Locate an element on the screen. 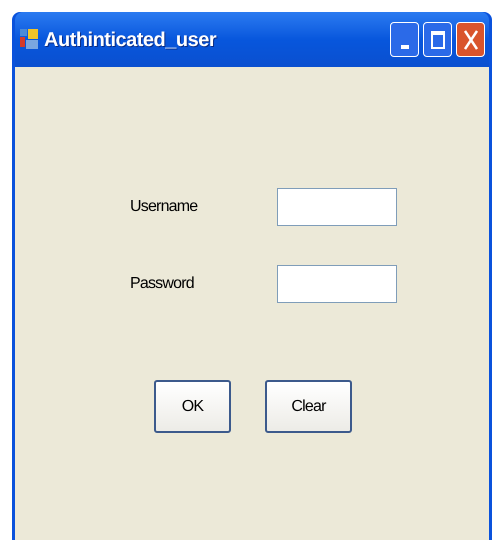 The image size is (495, 540). minimize-button is located at coordinates (404, 39).